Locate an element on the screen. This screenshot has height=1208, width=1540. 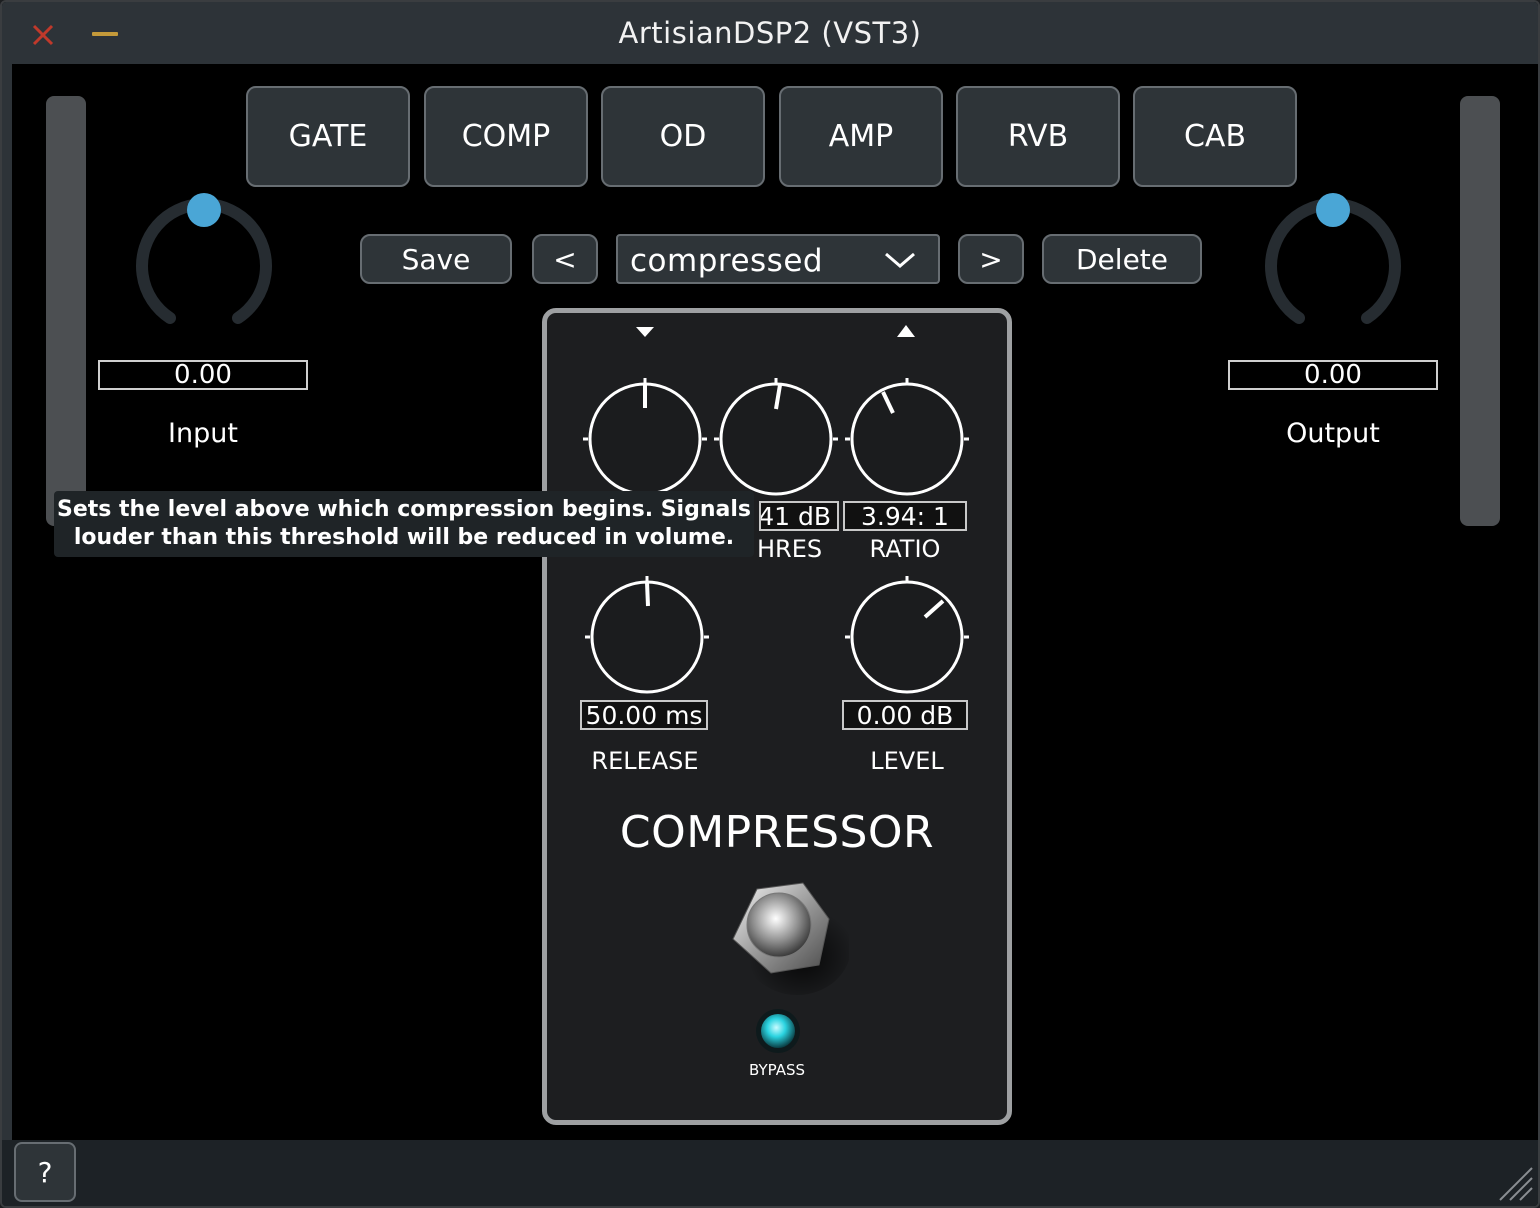
window-left-edge is located at coordinates (7, 635).